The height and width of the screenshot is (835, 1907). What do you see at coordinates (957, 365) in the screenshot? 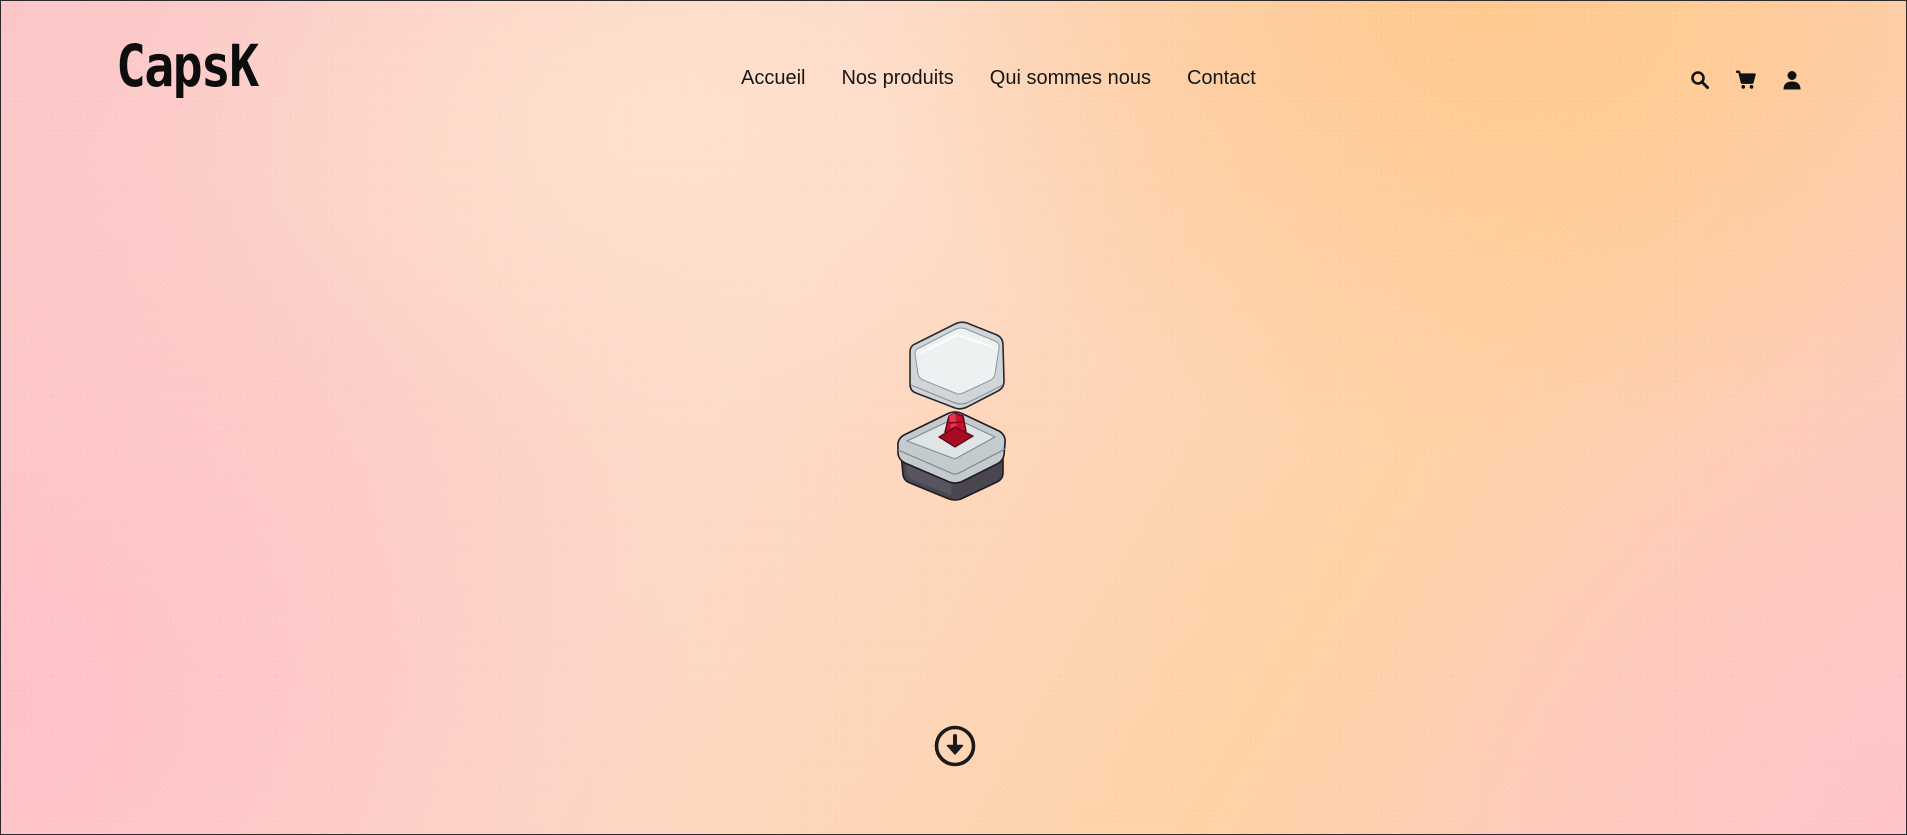
I see `keycap` at bounding box center [957, 365].